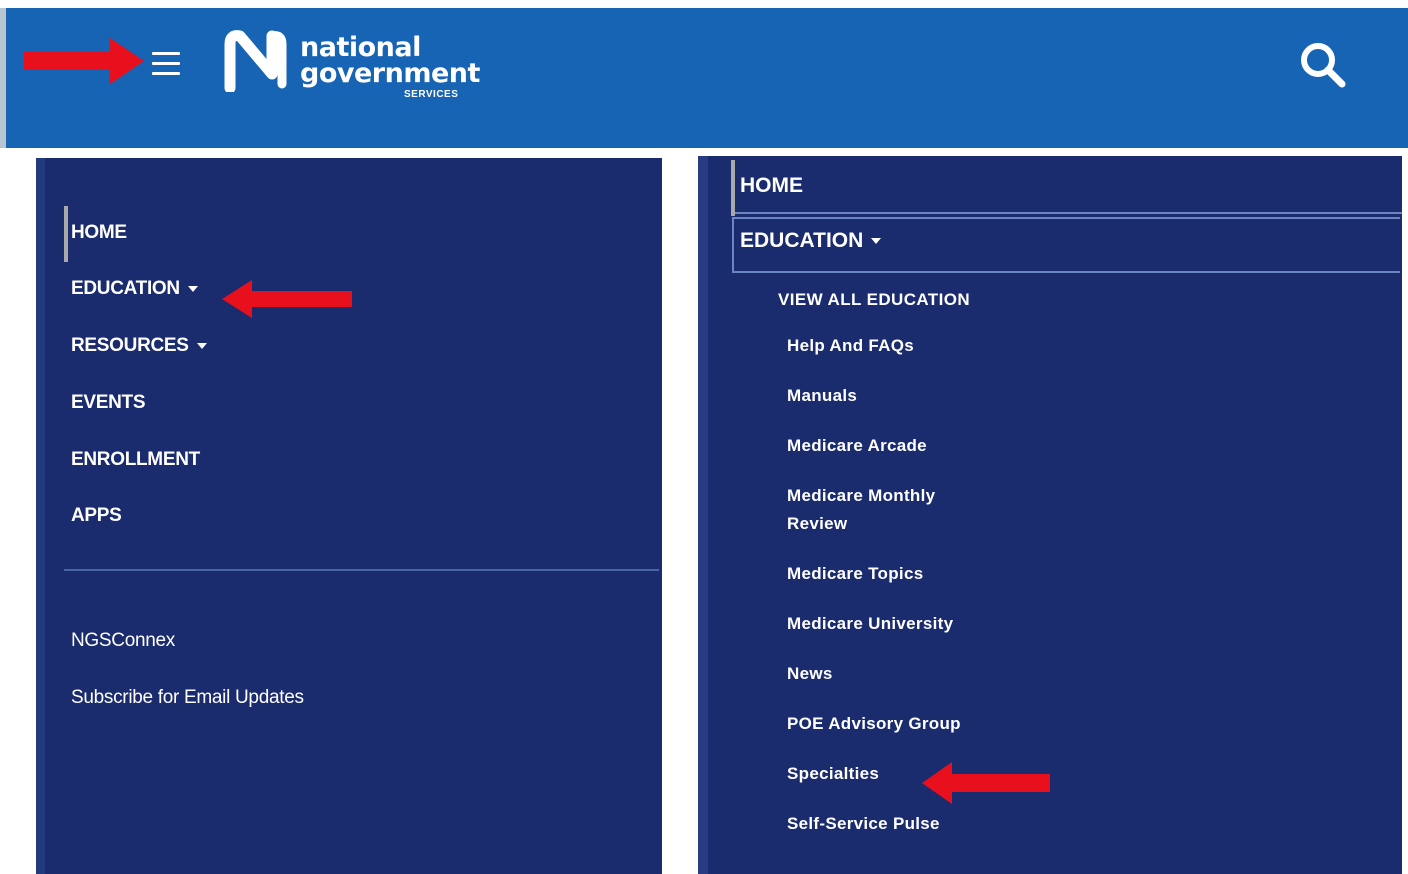 This screenshot has width=1408, height=874. Describe the element at coordinates (850, 346) in the screenshot. I see `submenu-help-and-faqs: Help And FAQs` at that location.